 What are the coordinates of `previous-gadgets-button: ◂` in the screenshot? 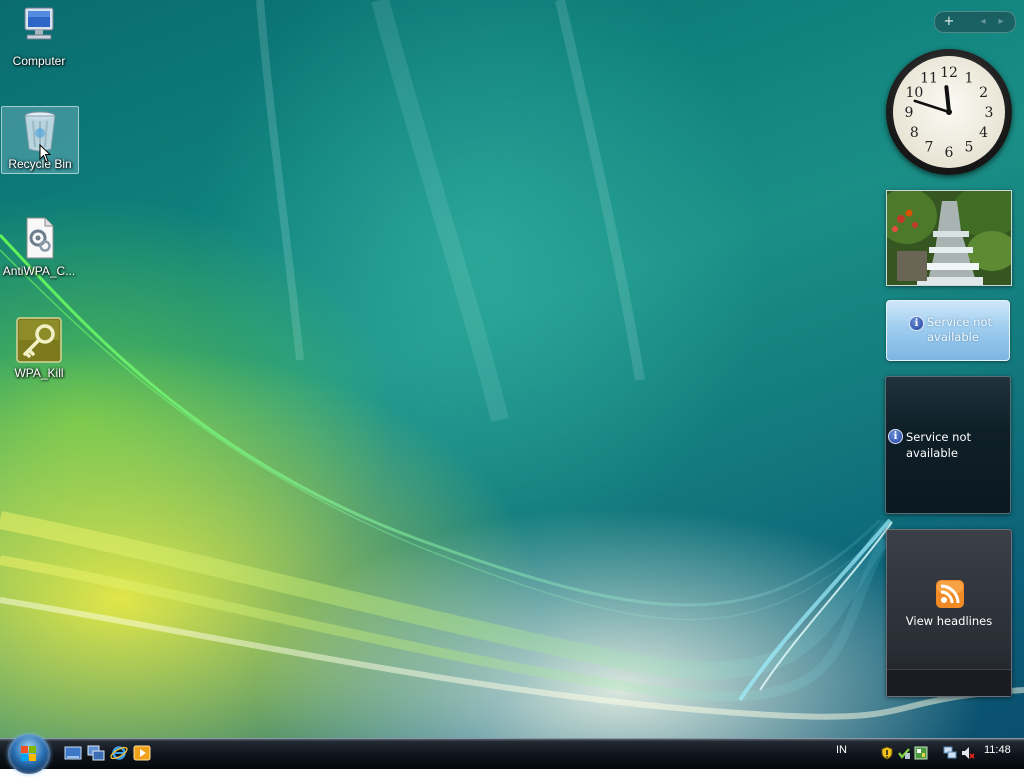 It's located at (983, 22).